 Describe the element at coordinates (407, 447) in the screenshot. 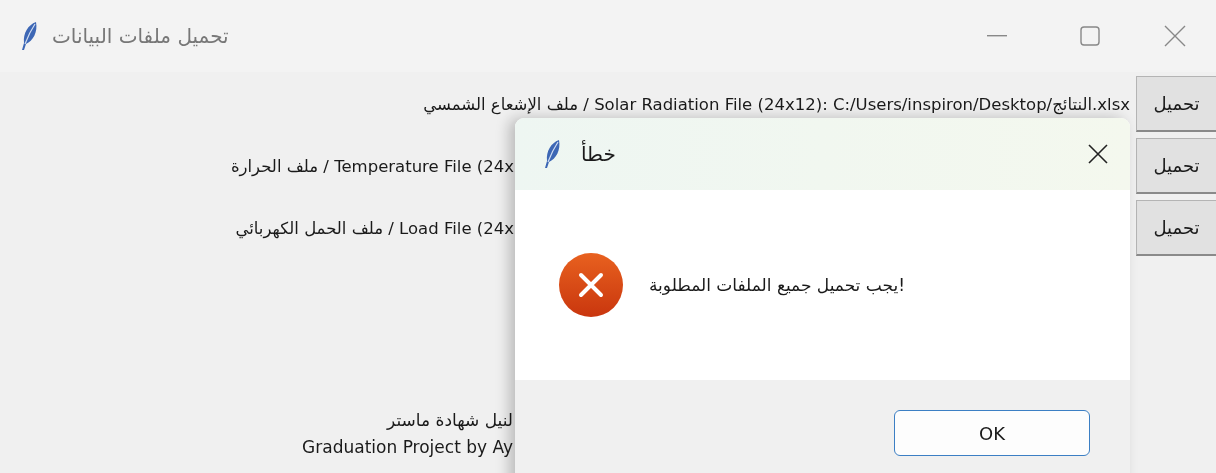

I see `credit-text: Graduation Project by Ay` at that location.